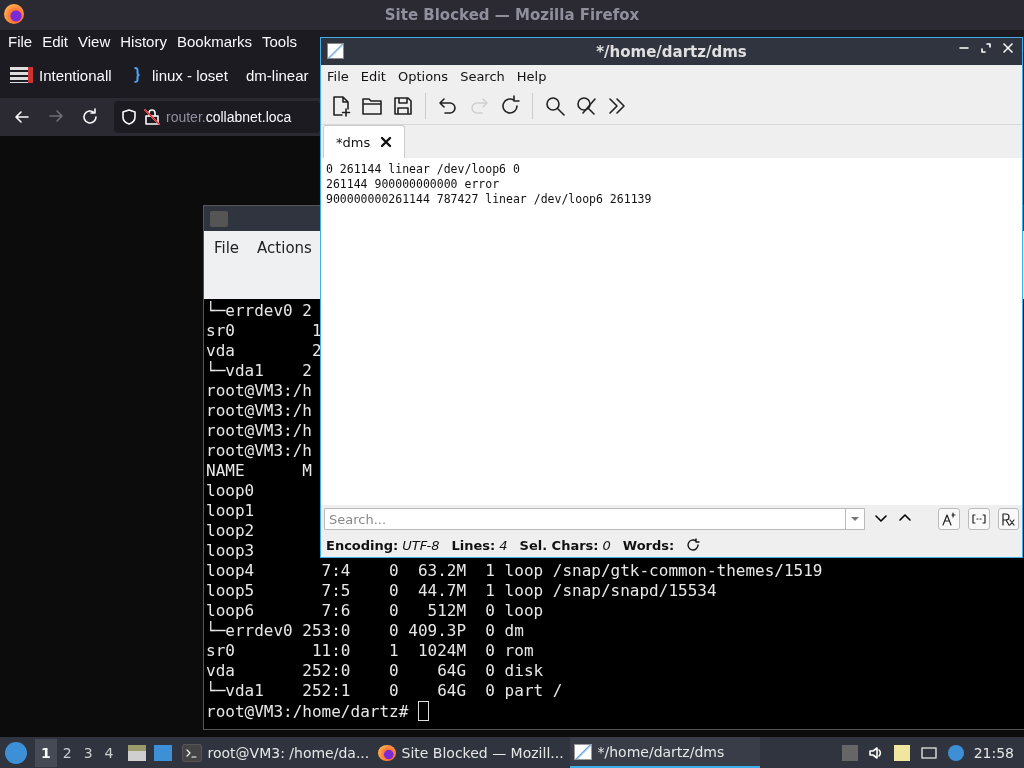 The image size is (1024, 768). I want to click on window-title: */home/dartz/dms, so click(671, 51).